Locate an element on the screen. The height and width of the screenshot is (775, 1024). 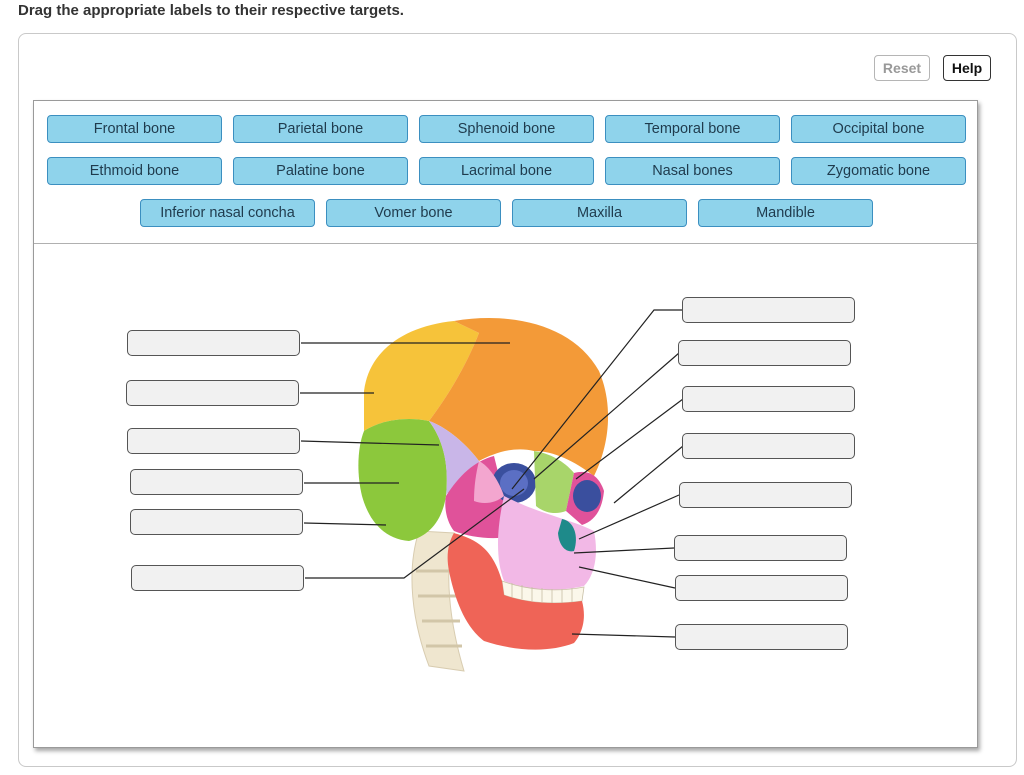
reset-button: Reset is located at coordinates (902, 68).